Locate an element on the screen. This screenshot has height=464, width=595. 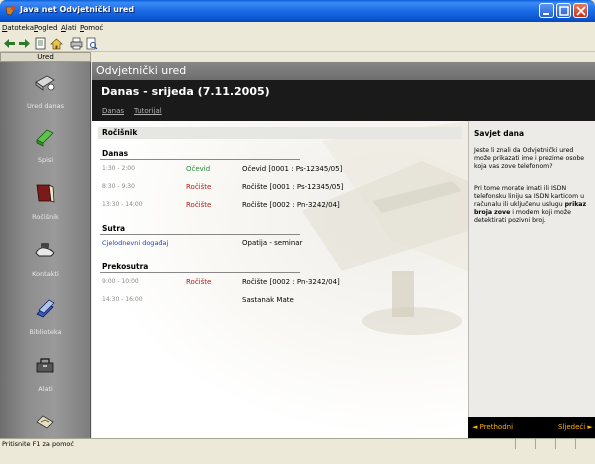
event-time: 9:00 - 10:00 is located at coordinates (120, 281).